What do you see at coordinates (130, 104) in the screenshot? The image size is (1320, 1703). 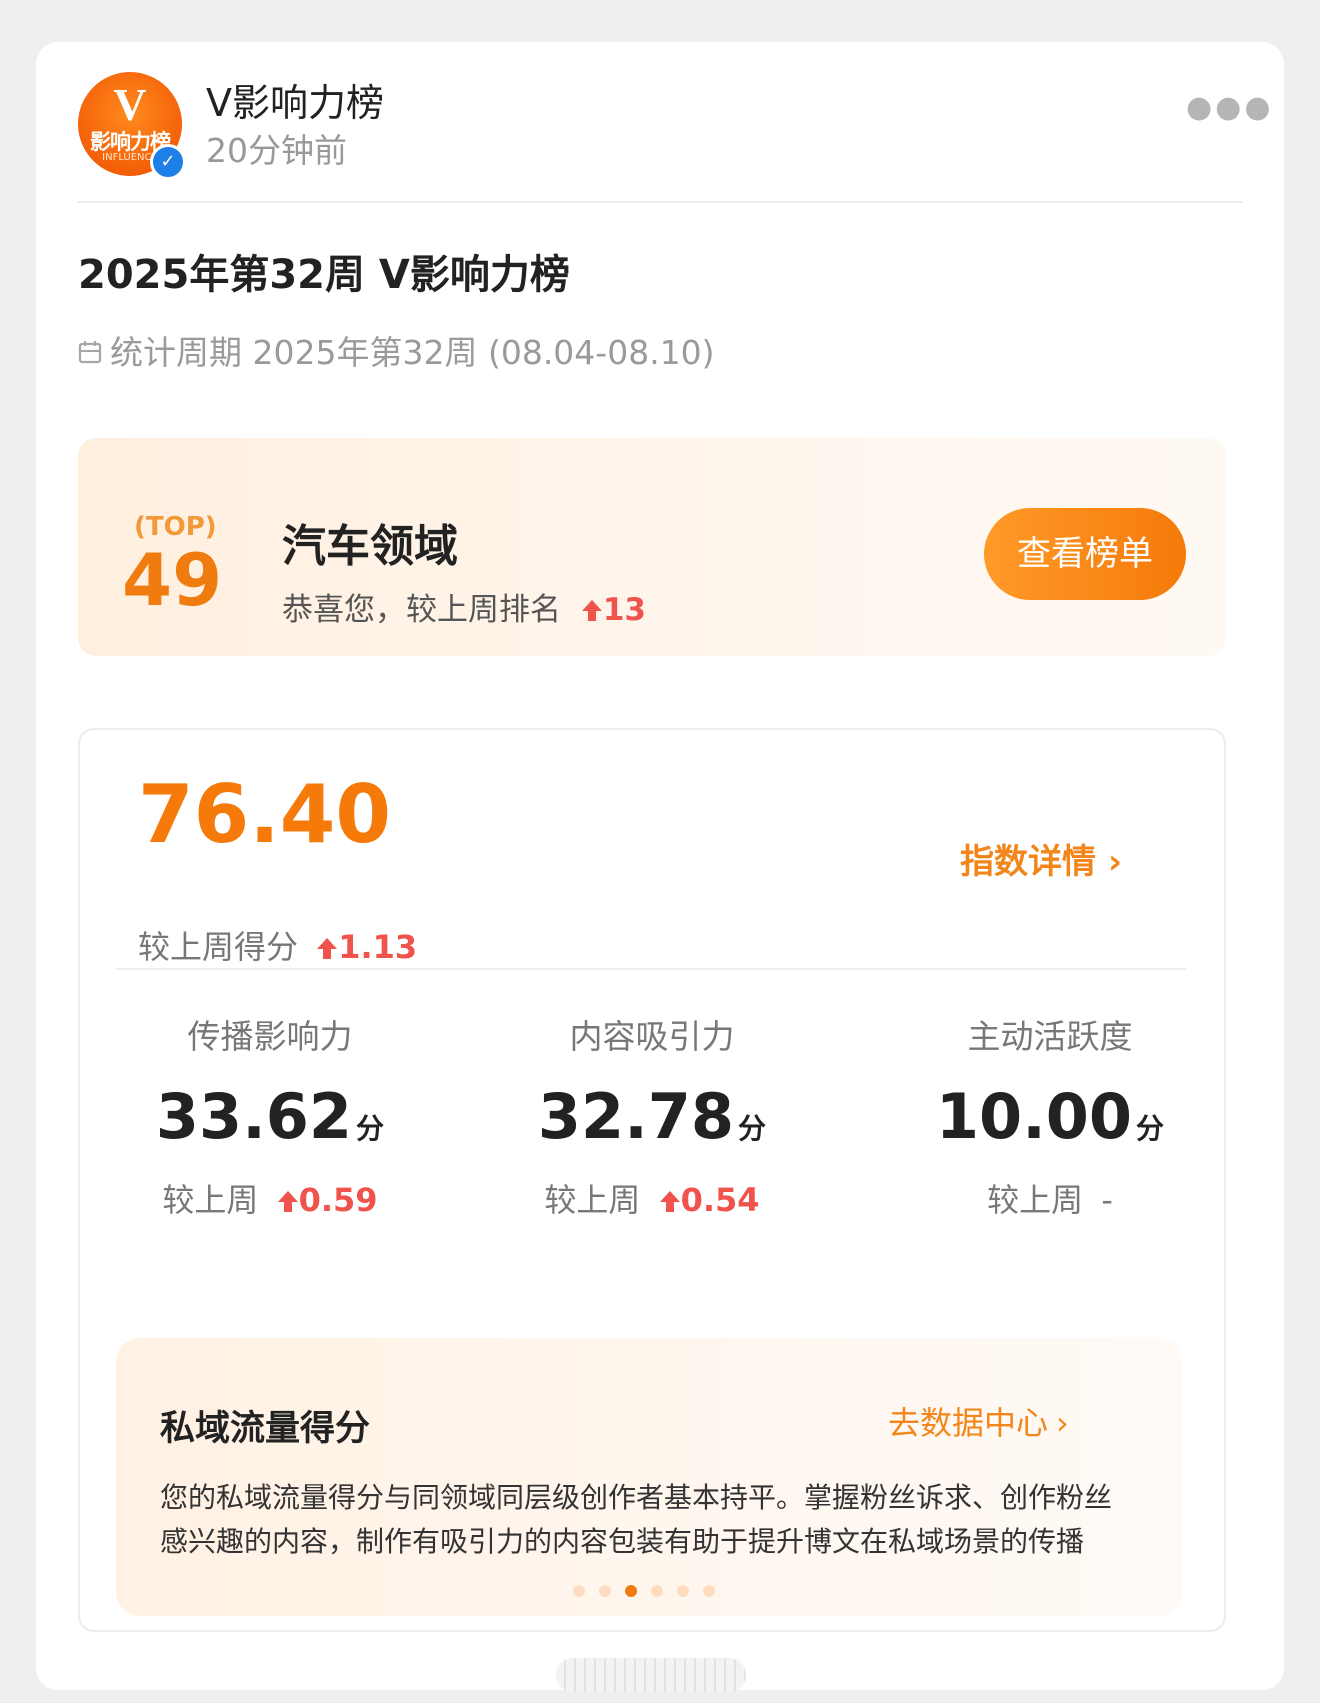 I see `logo-letter: V` at bounding box center [130, 104].